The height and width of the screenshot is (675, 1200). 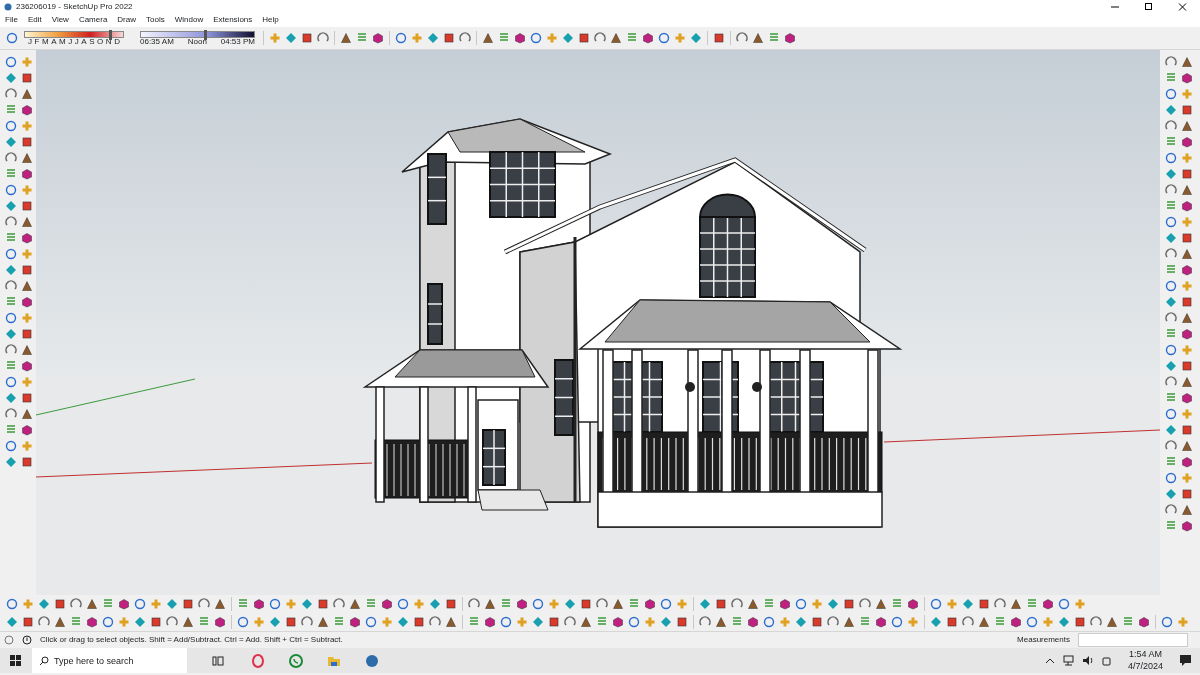 What do you see at coordinates (1185, 660) in the screenshot?
I see `notification-icon` at bounding box center [1185, 660].